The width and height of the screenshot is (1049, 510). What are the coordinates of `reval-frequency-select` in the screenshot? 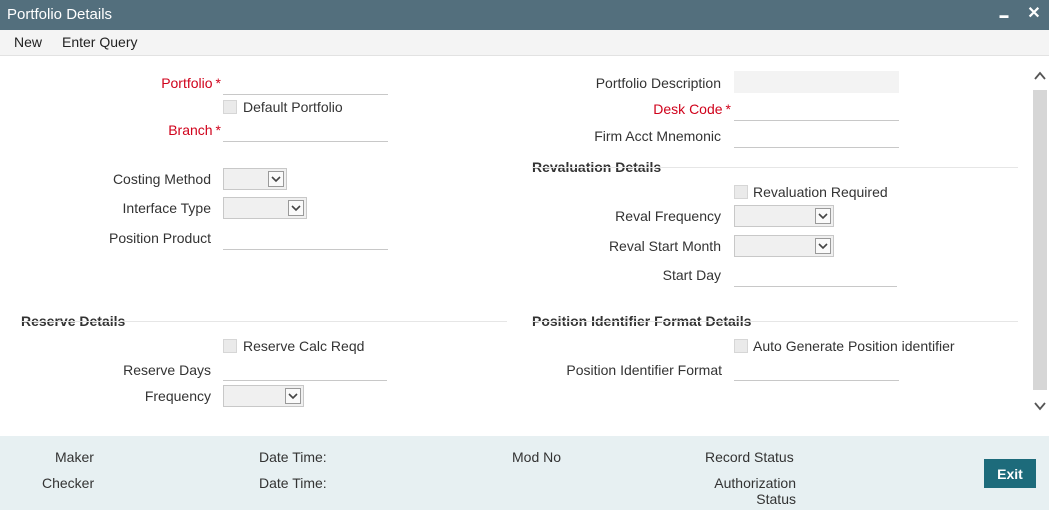 It's located at (784, 216).